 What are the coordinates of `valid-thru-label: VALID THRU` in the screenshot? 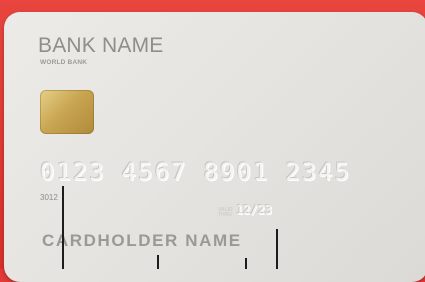 It's located at (225, 212).